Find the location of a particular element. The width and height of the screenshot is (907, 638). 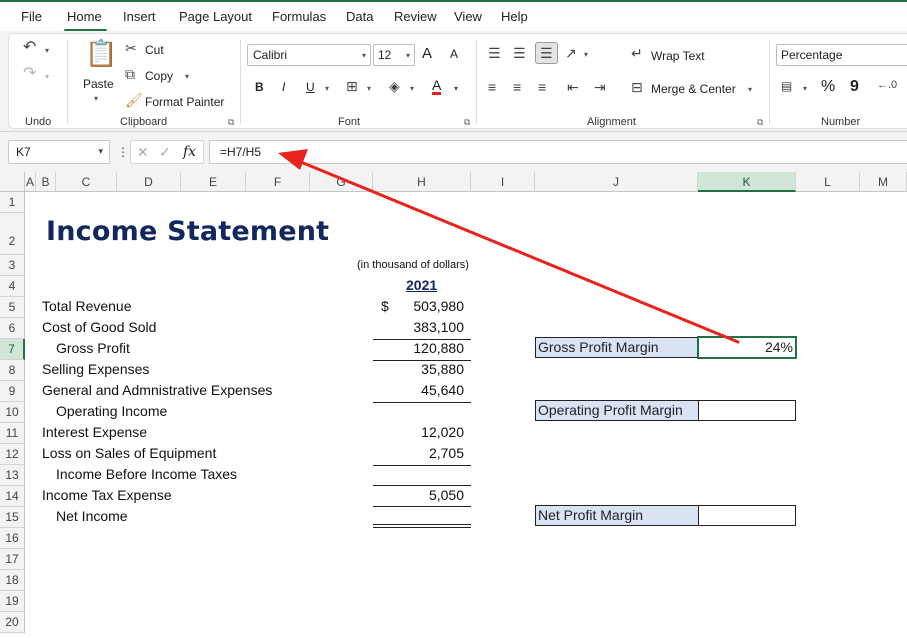

decrease-indent-icon: ⇤ is located at coordinates (573, 87).